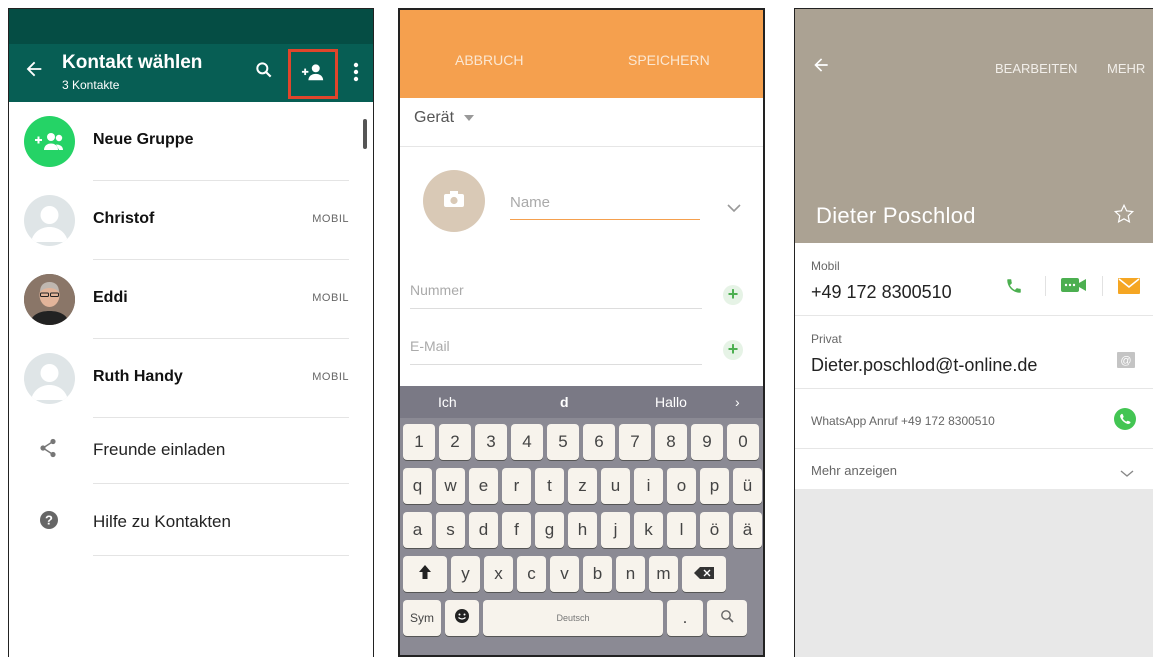 Image resolution: width=1153 pixels, height=657 pixels. I want to click on key: 2, so click(455, 442).